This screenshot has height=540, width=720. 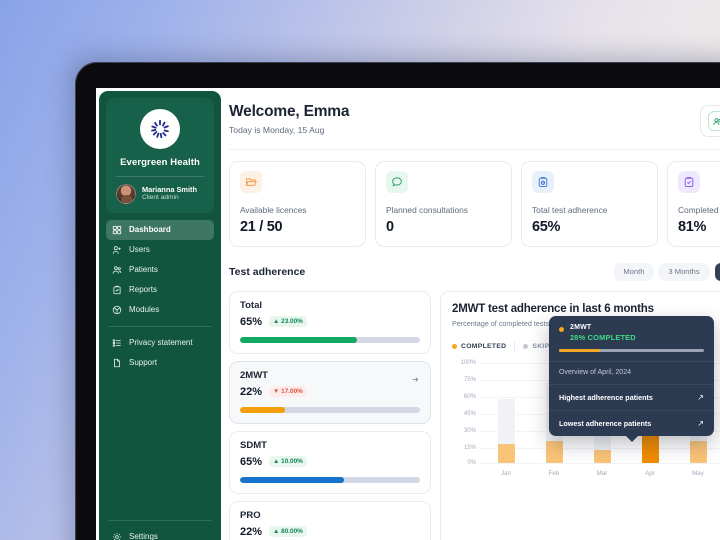 What do you see at coordinates (160, 270) in the screenshot?
I see `sidebar-item-patients: Patients` at bounding box center [160, 270].